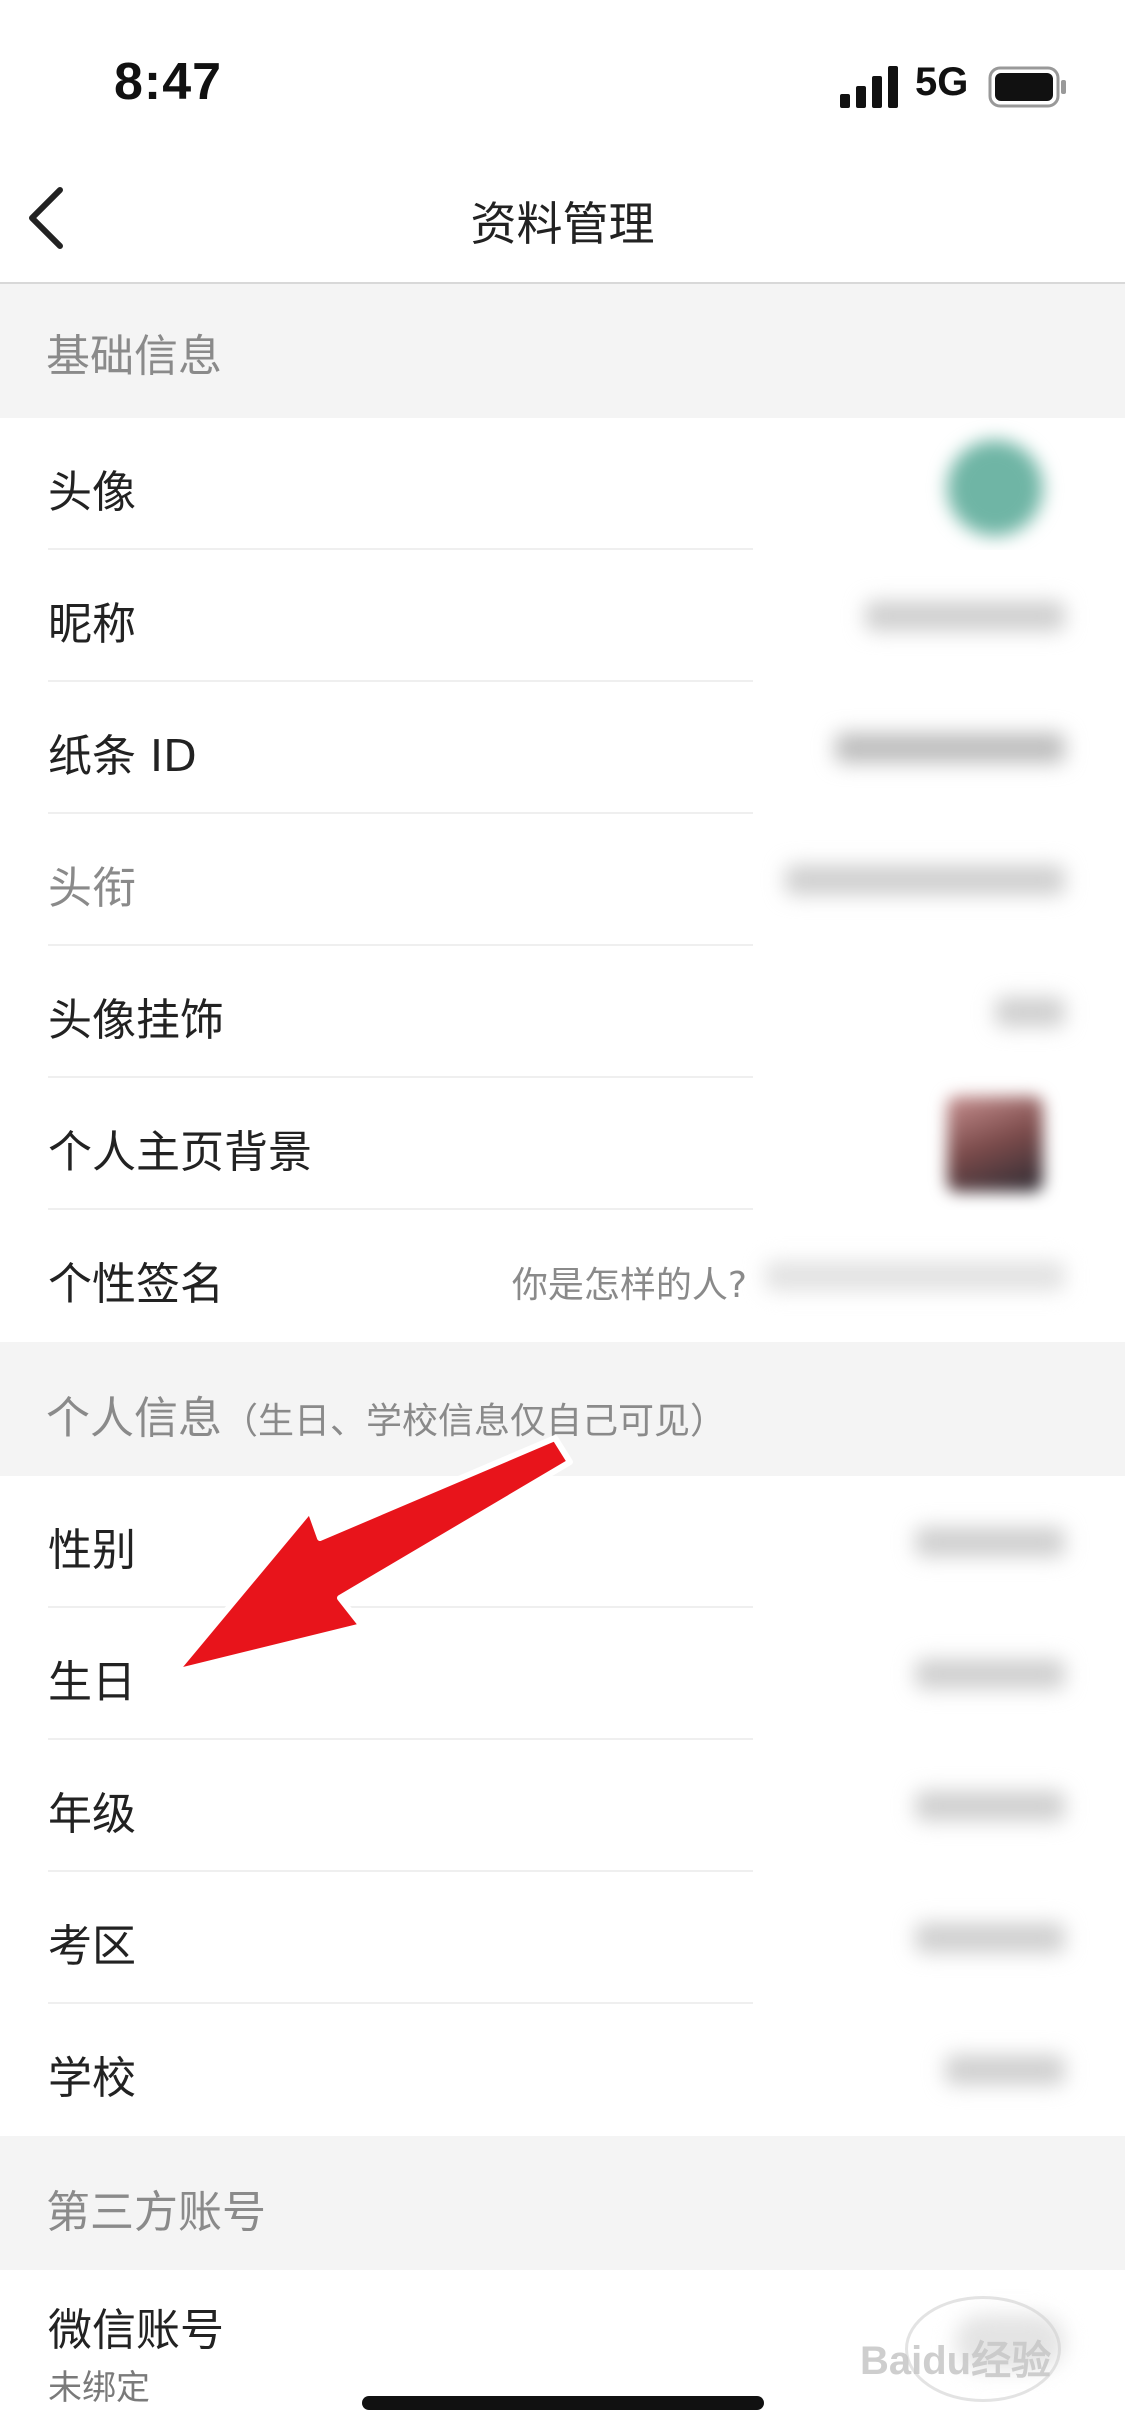 The height and width of the screenshot is (2436, 1125). I want to click on row-signature: 个性签名 你是怎样的人?, so click(562, 1276).